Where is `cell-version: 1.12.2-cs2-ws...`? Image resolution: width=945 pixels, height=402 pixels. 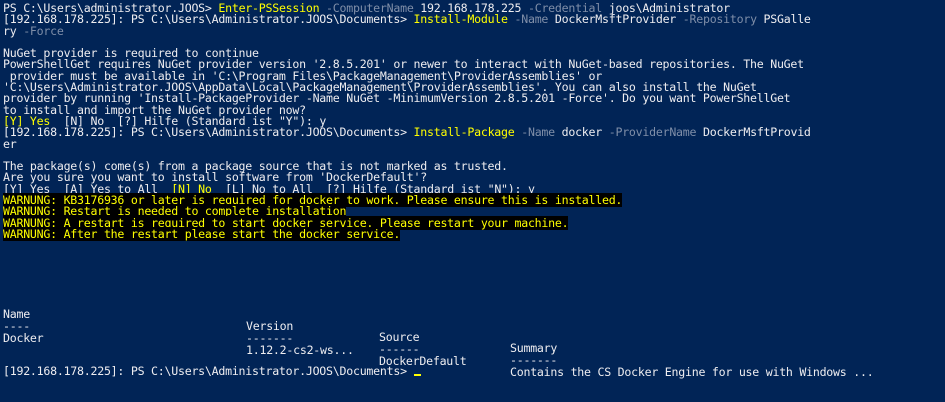
cell-version: 1.12.2-cs2-ws... is located at coordinates (300, 349).